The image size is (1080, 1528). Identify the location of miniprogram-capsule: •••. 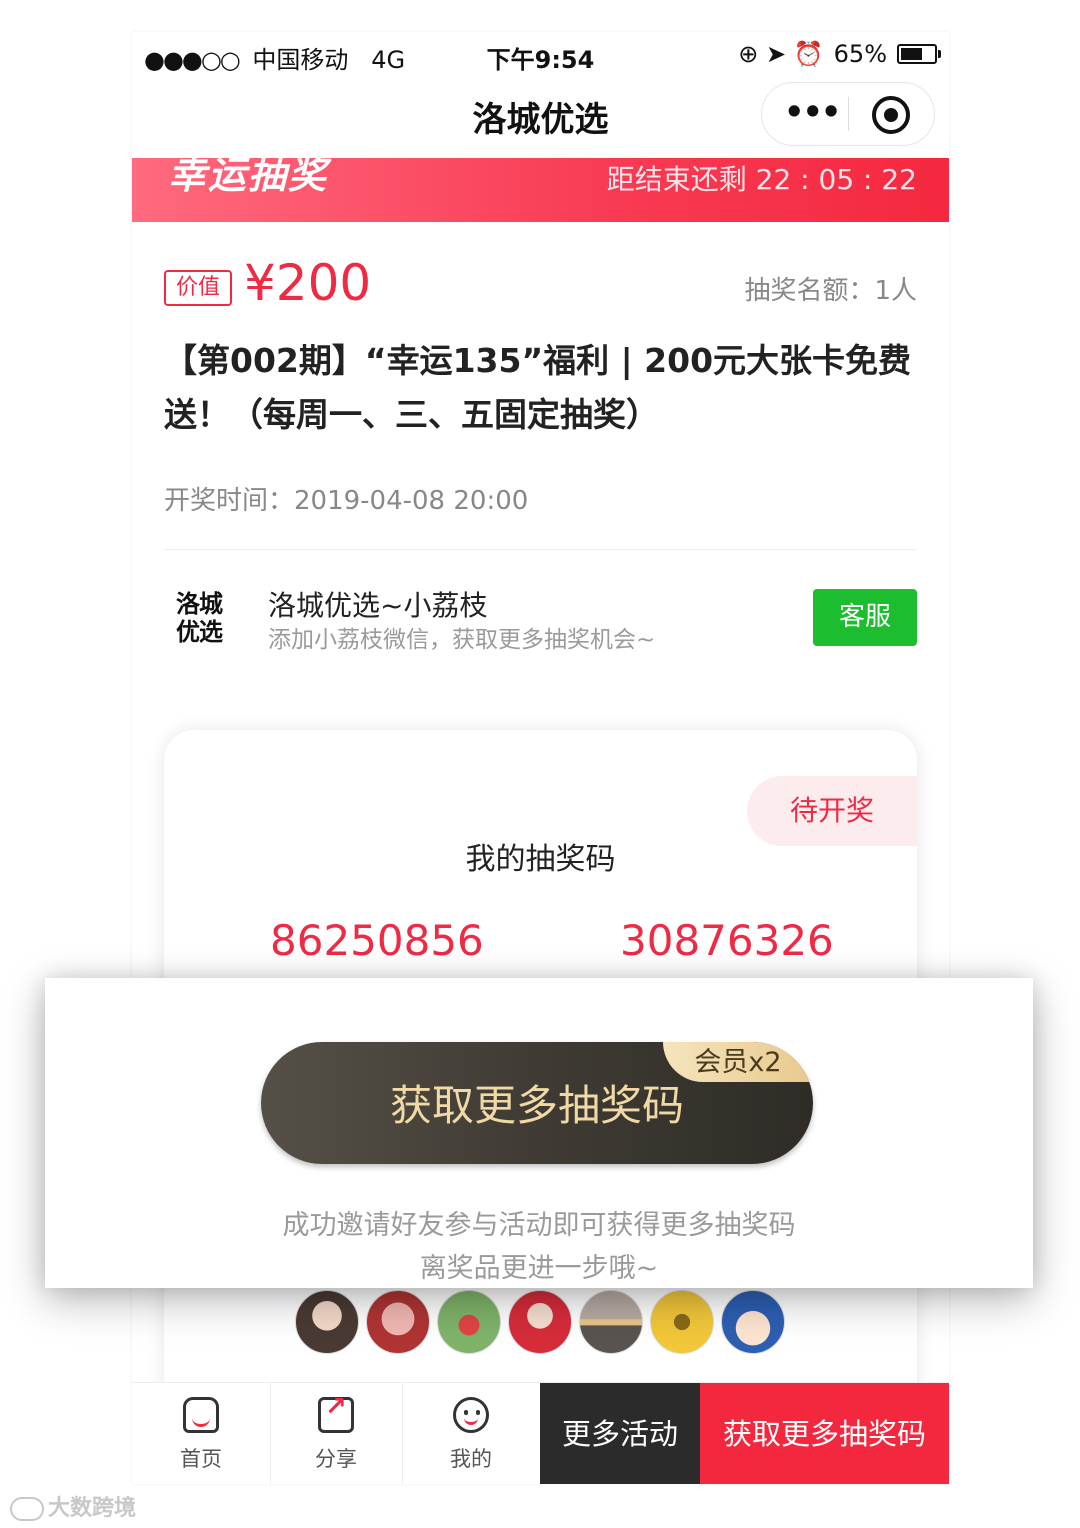
(848, 114).